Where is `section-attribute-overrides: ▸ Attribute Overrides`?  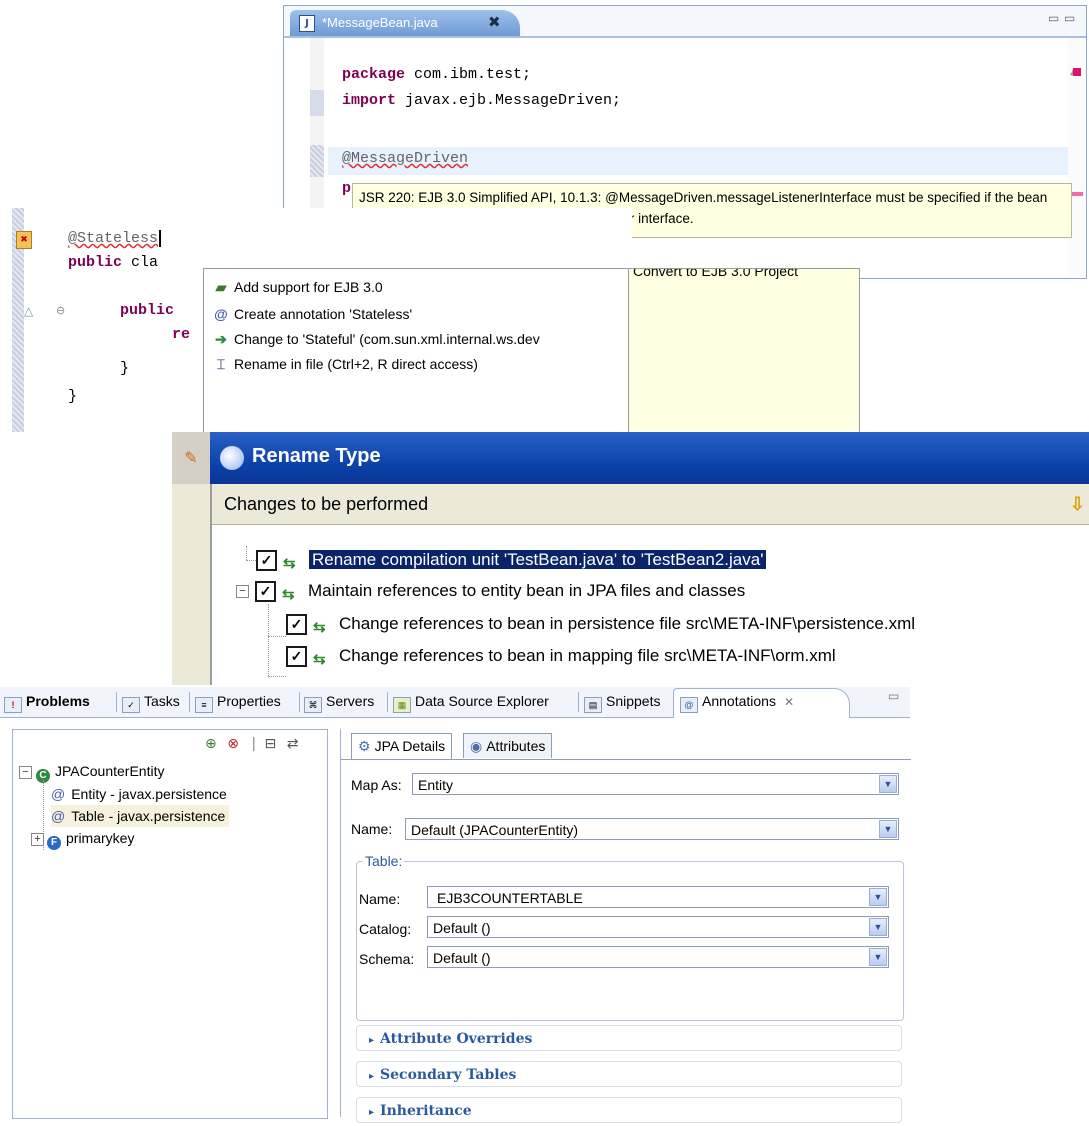 section-attribute-overrides: ▸ Attribute Overrides is located at coordinates (629, 1038).